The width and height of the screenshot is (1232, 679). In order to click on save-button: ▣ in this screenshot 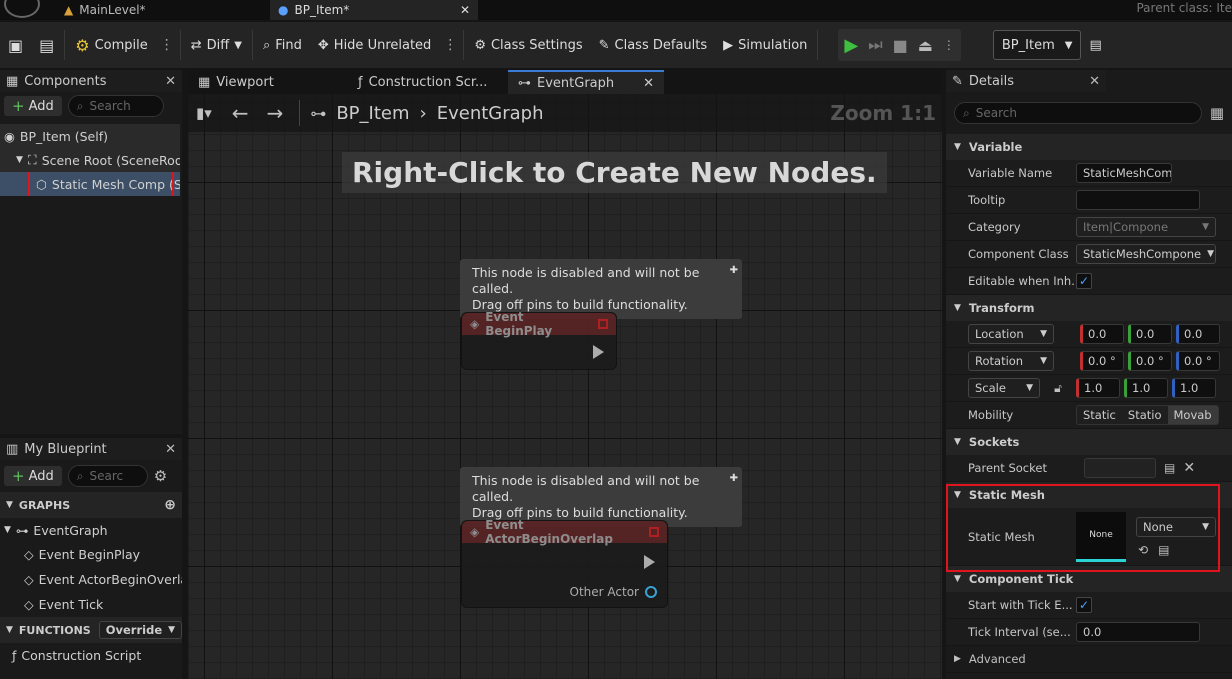, I will do `click(15, 45)`.